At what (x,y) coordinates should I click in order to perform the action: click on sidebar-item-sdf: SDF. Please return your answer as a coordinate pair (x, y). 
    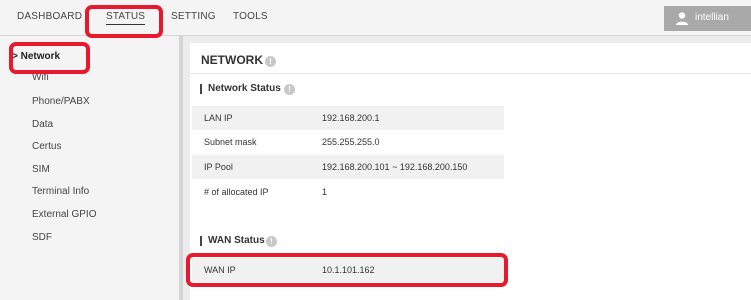
    Looking at the image, I should click on (42, 237).